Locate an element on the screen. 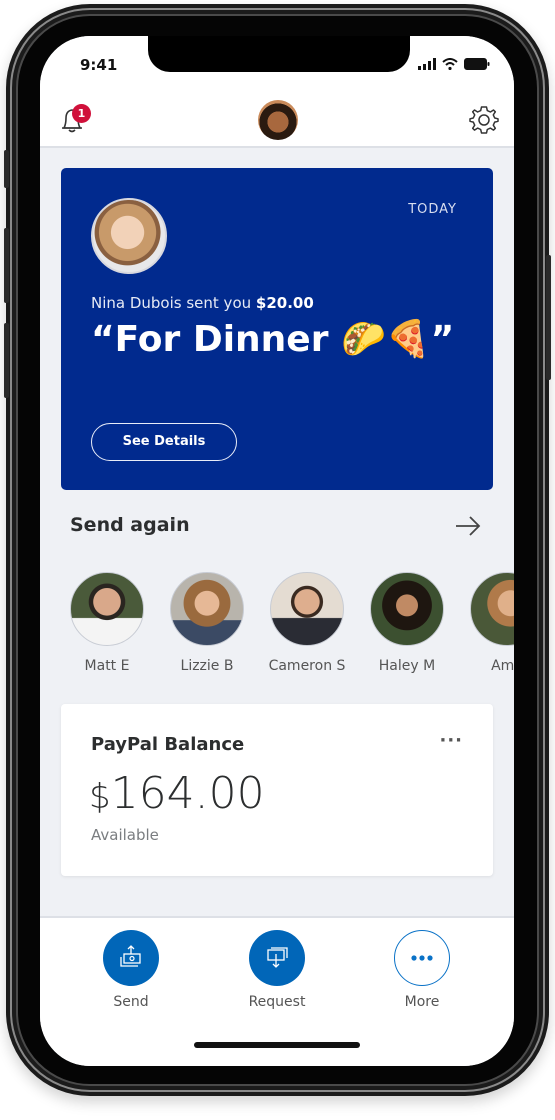  balance-amount: $164.00 is located at coordinates (177, 793).